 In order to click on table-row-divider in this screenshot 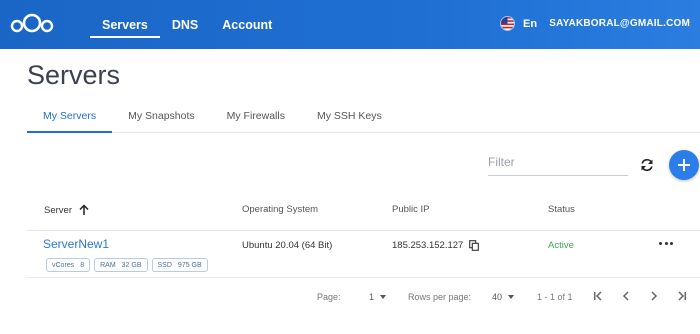, I will do `click(363, 277)`.